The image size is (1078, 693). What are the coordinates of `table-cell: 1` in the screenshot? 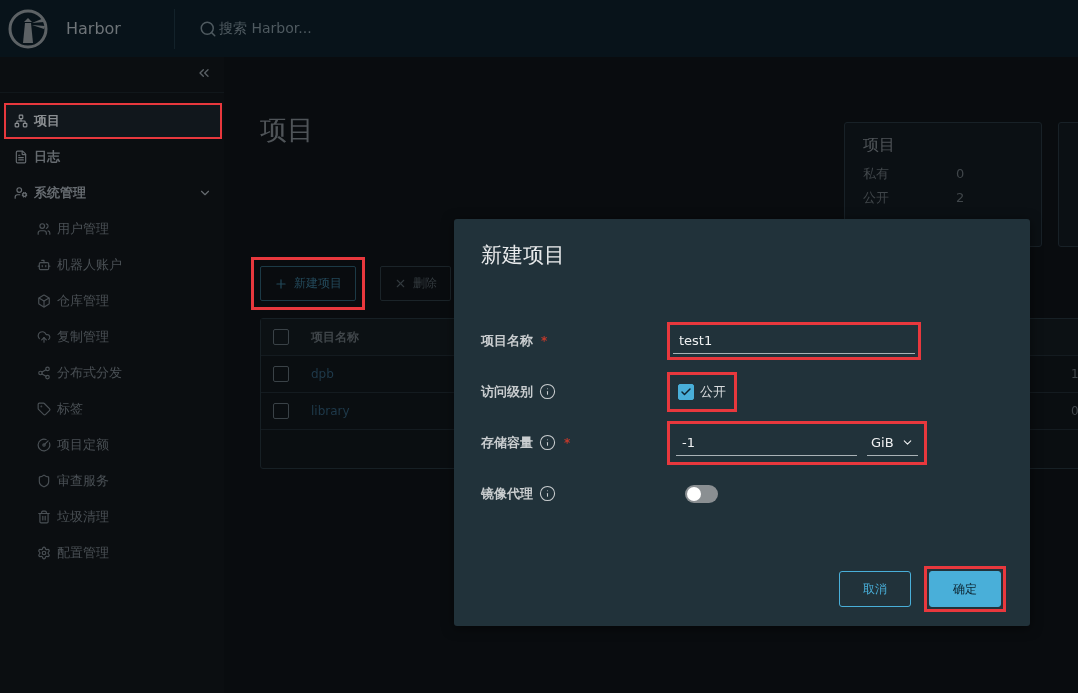 It's located at (1074, 374).